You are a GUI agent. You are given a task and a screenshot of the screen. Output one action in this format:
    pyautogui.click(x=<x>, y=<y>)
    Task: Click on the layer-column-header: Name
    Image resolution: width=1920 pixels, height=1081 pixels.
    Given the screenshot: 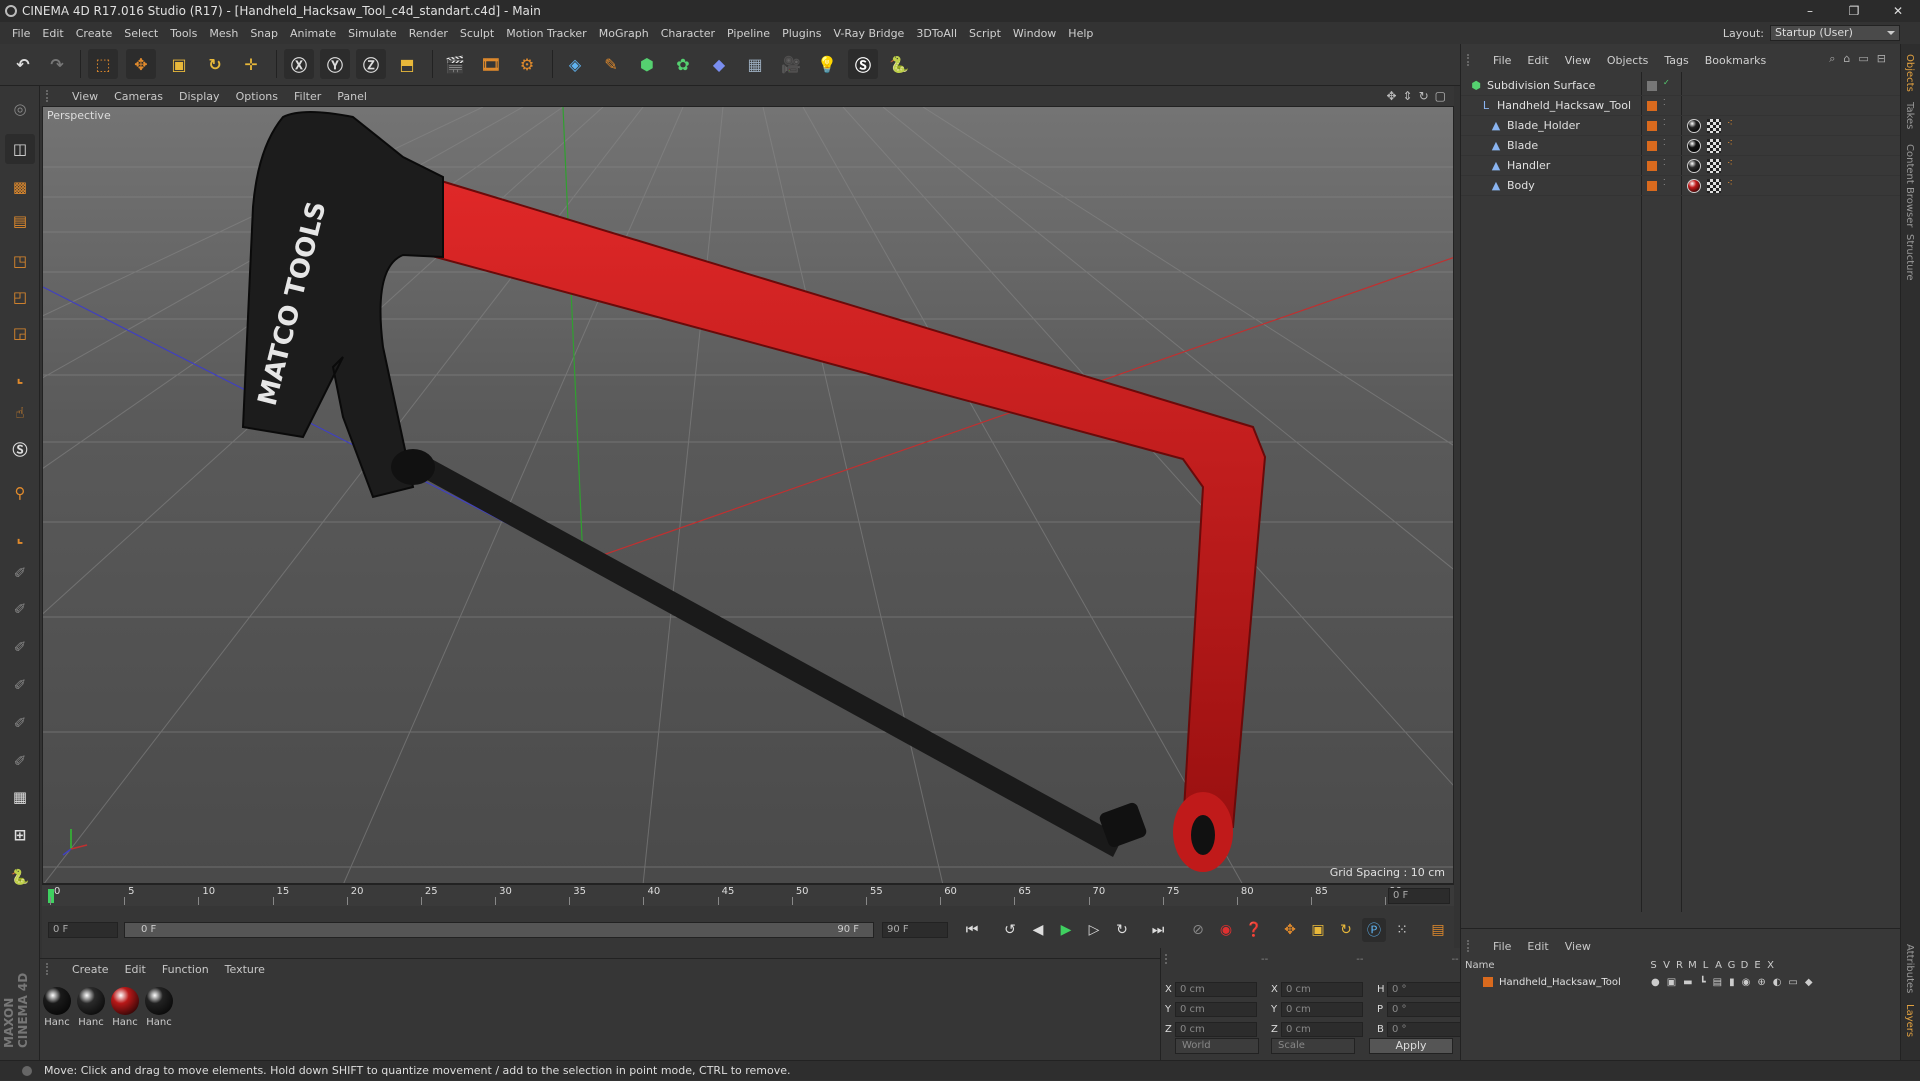 What is the action you would take?
    pyautogui.click(x=1556, y=965)
    